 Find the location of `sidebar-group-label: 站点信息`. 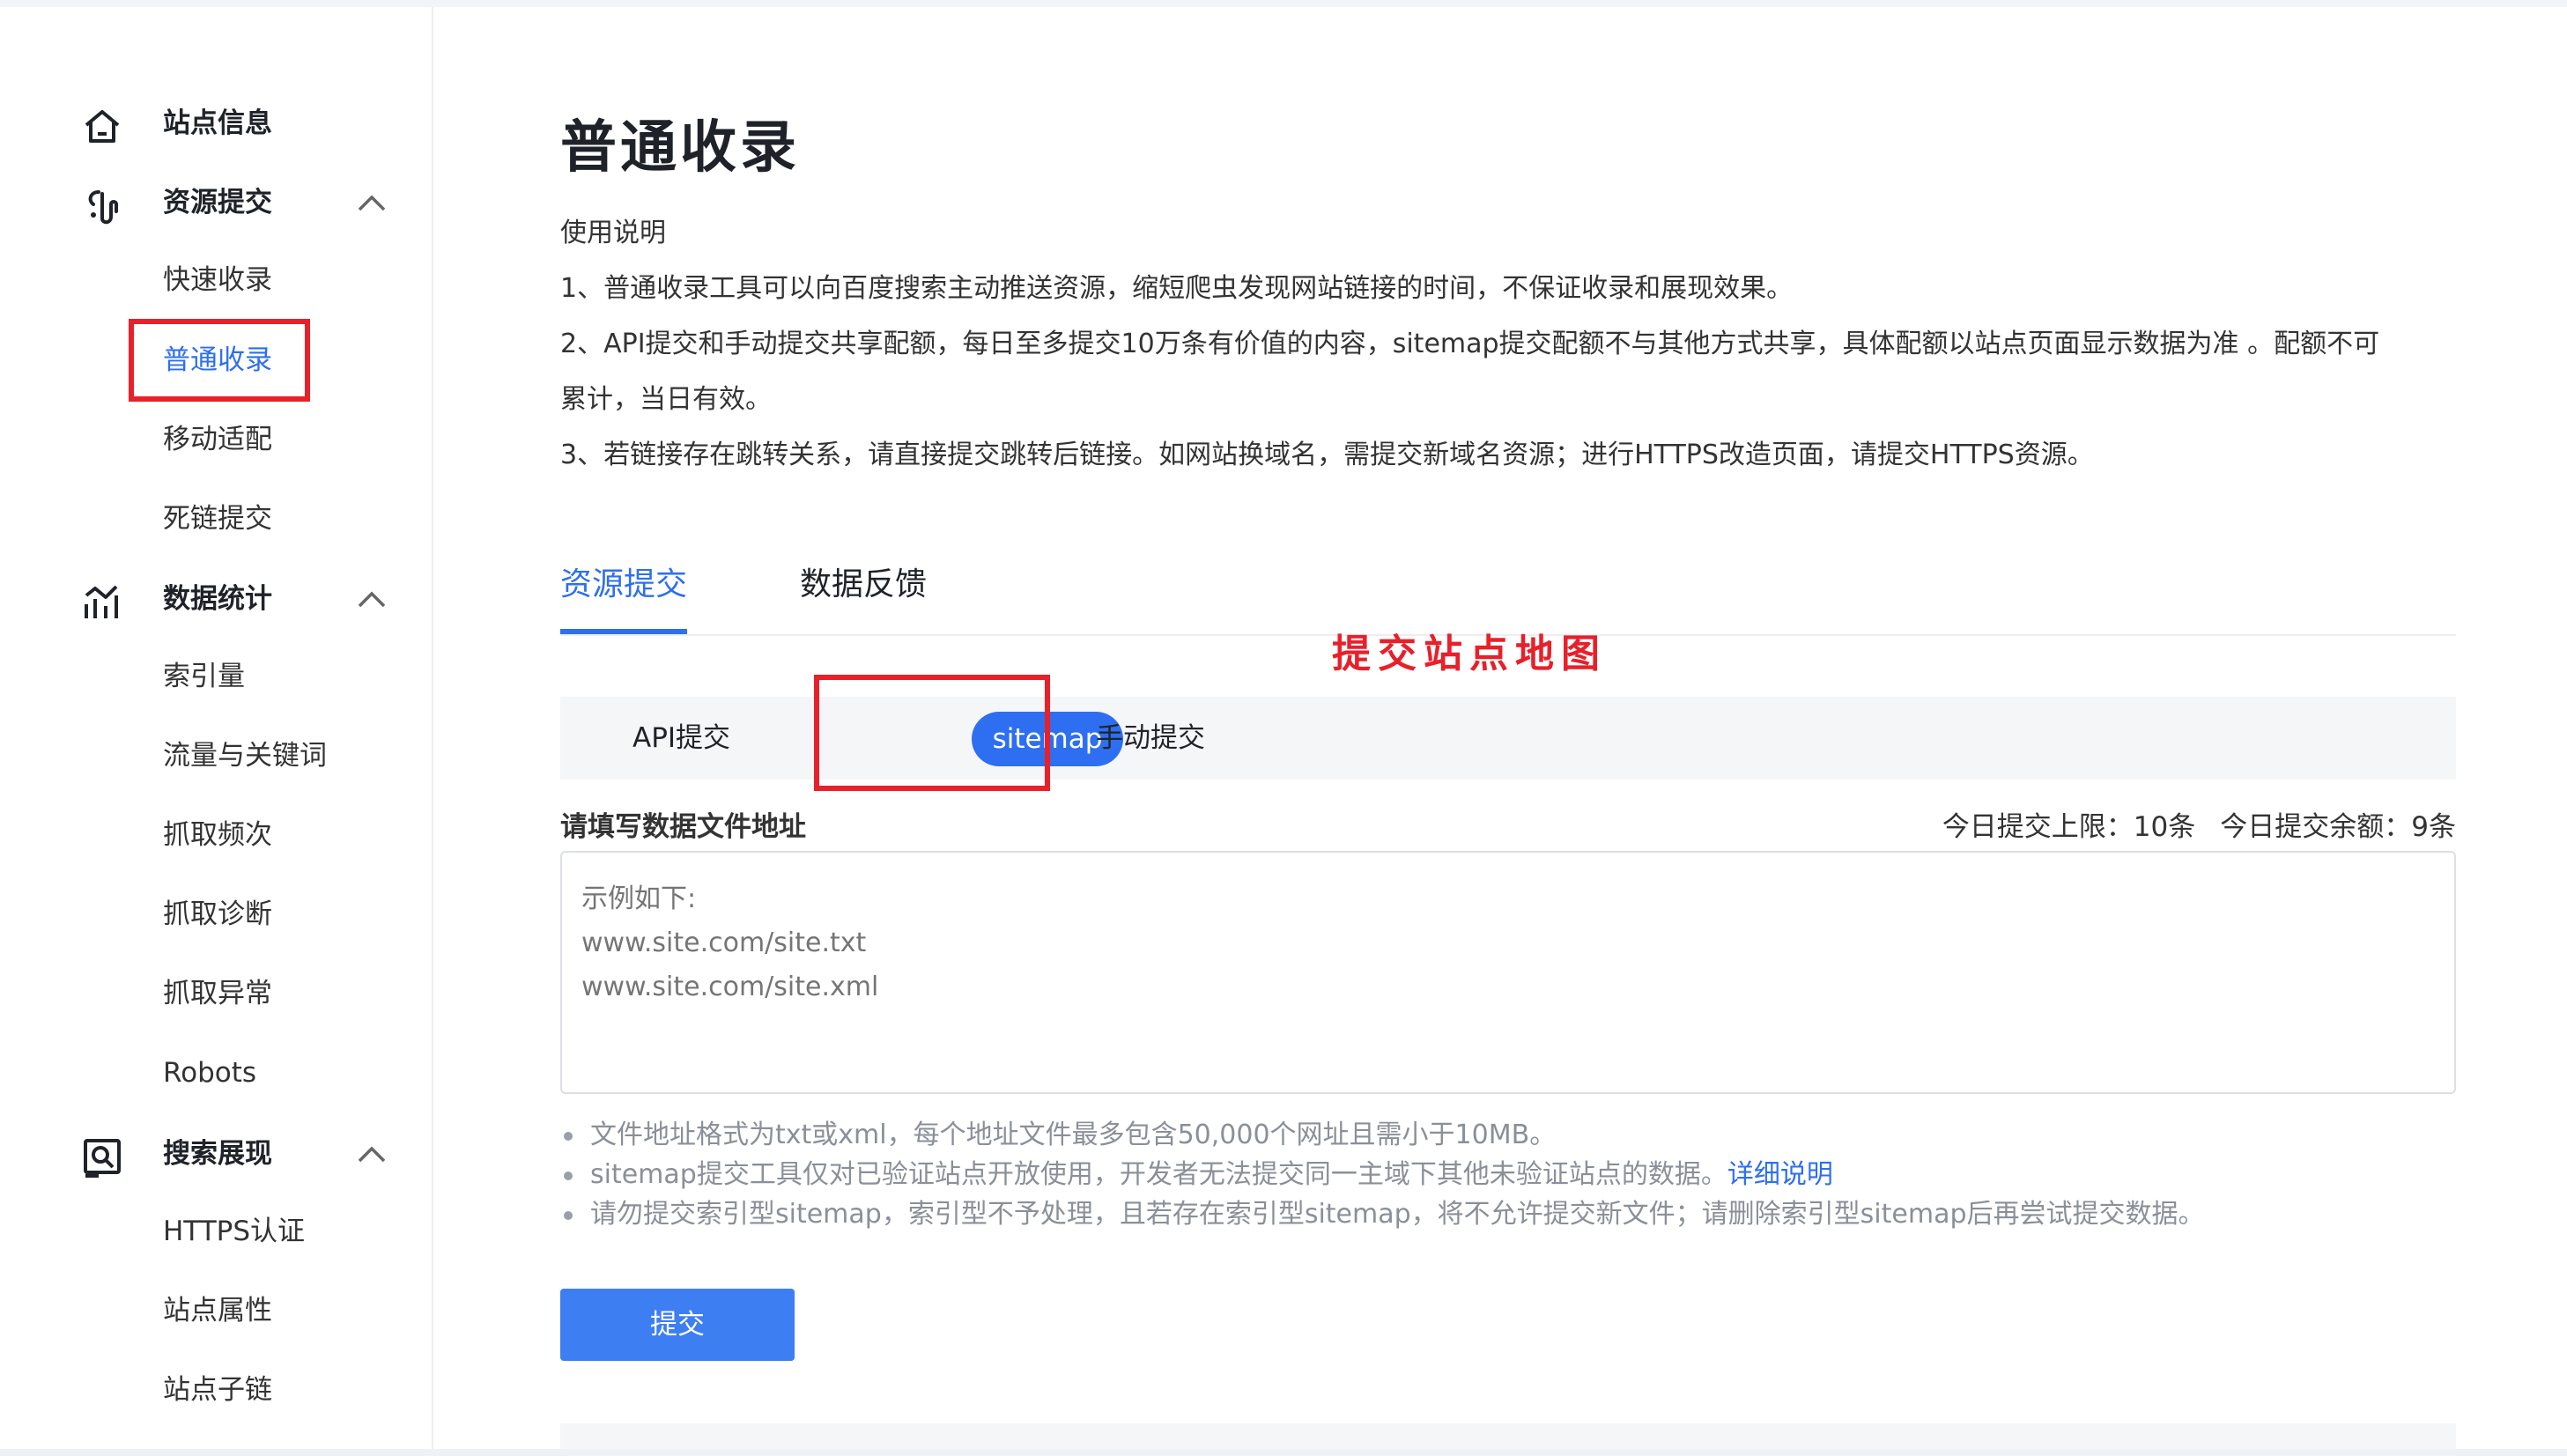

sidebar-group-label: 站点信息 is located at coordinates (217, 123).